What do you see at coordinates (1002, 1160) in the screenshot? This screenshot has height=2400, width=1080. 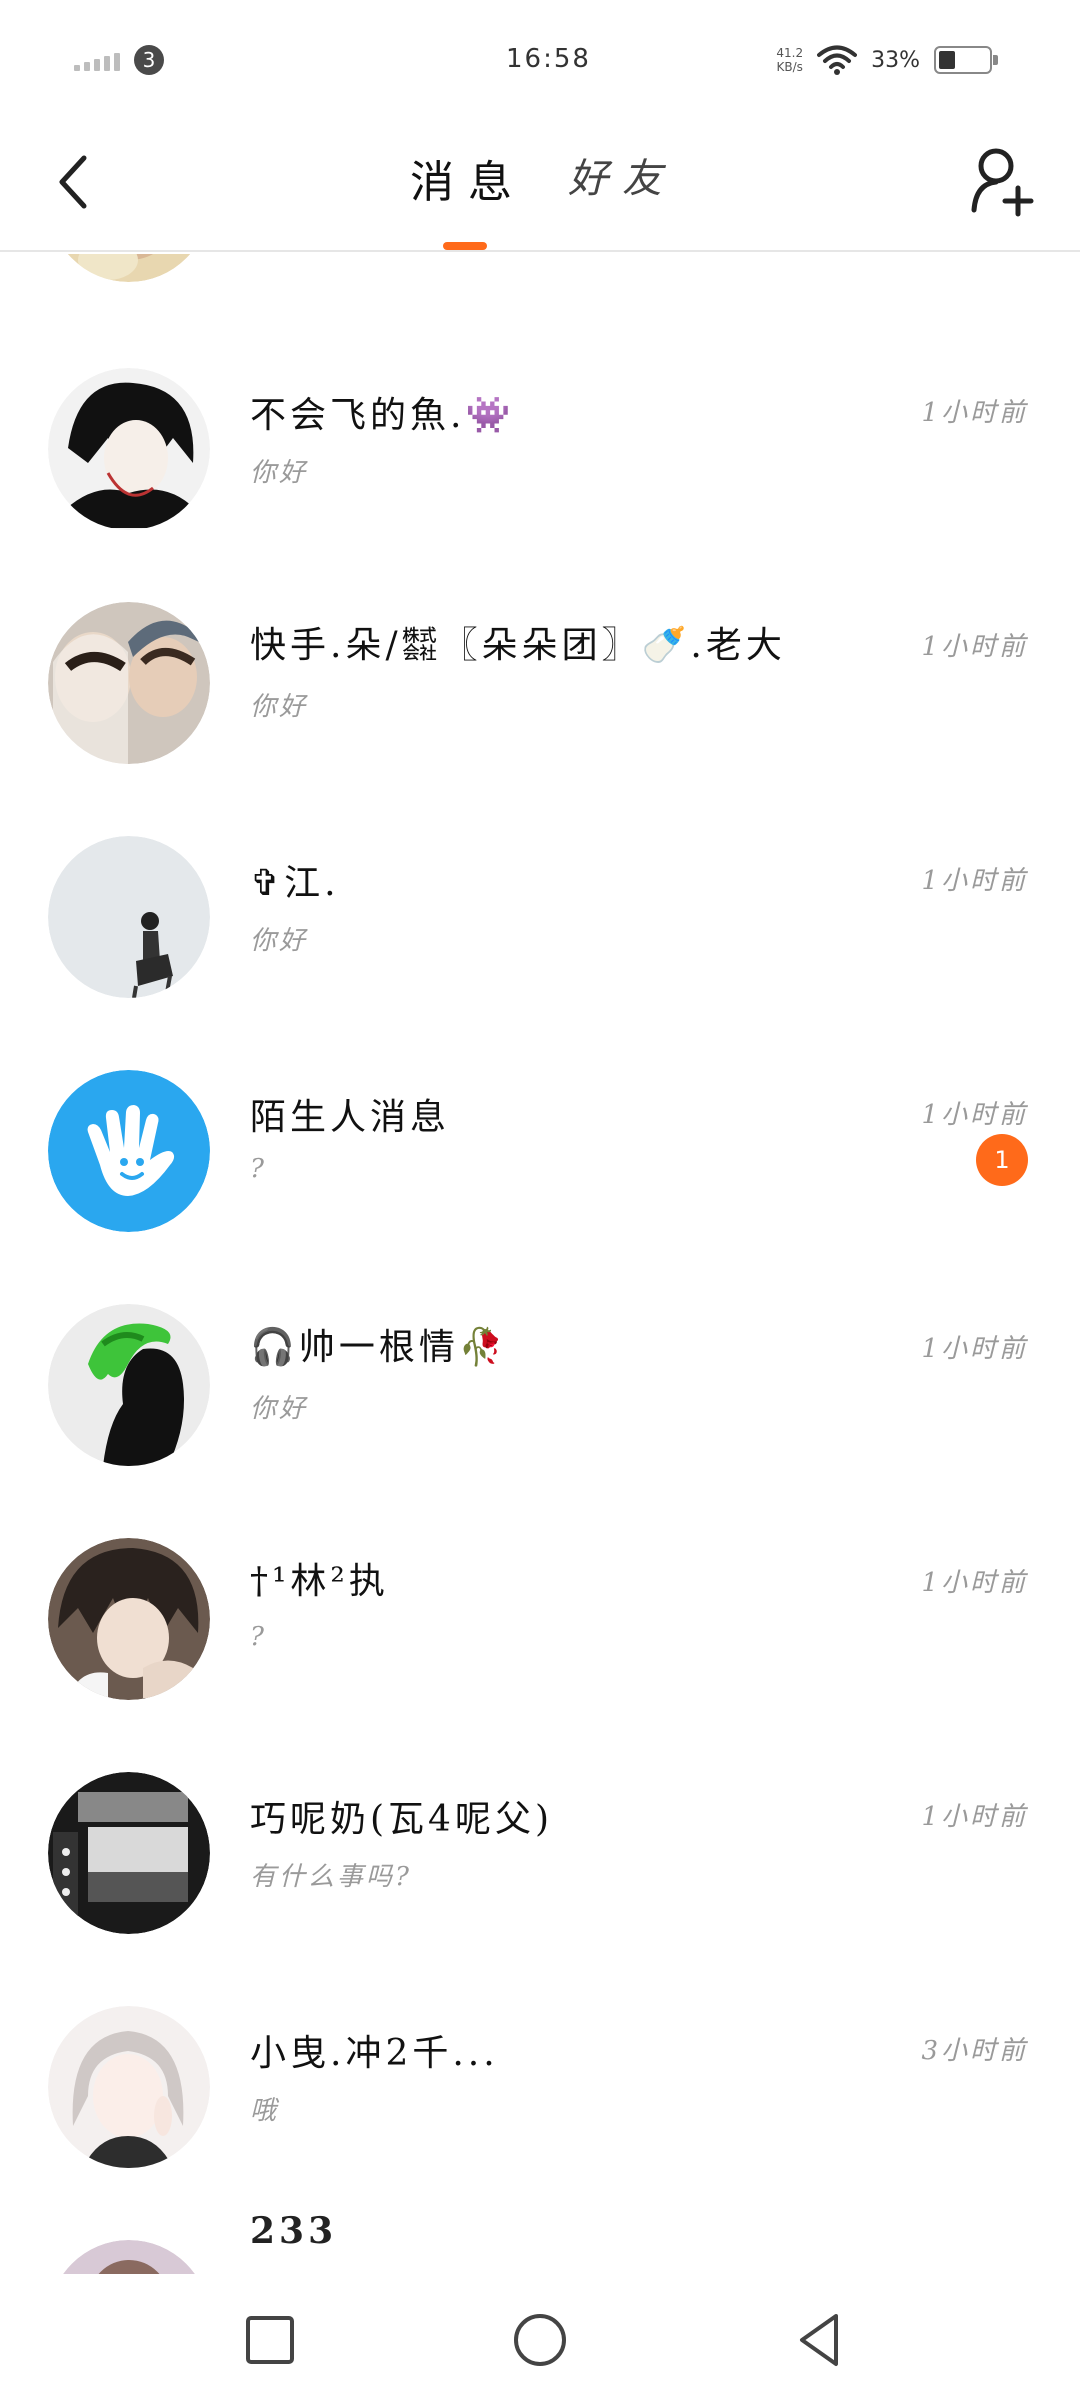 I see `unread-badge: 1` at bounding box center [1002, 1160].